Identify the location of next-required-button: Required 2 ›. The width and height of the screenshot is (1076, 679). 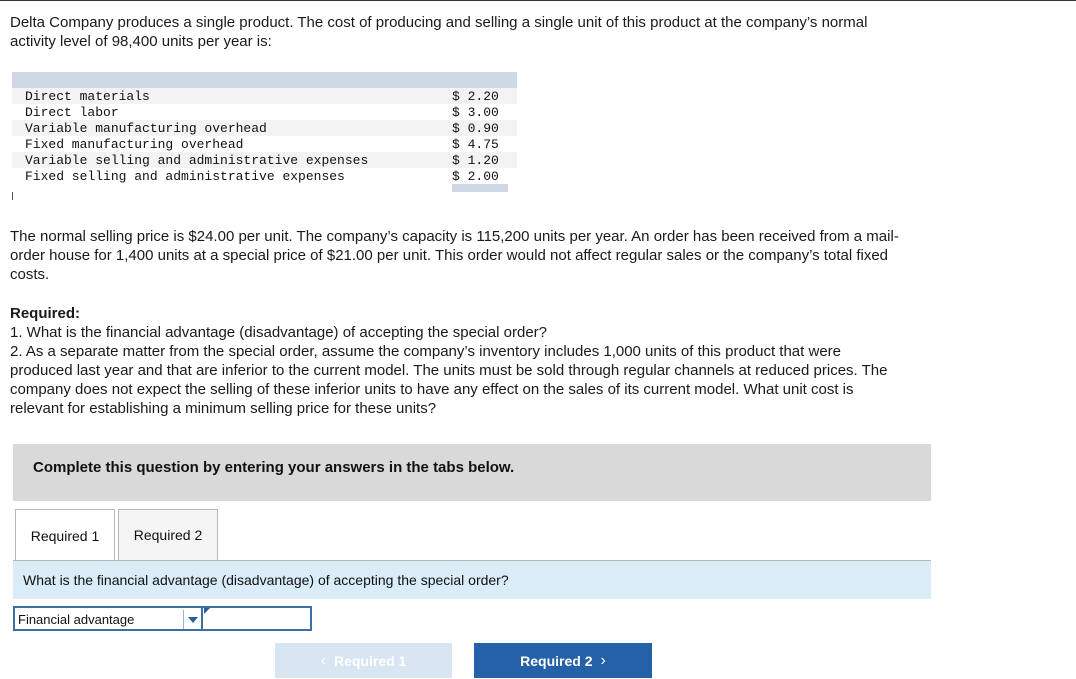
(563, 660).